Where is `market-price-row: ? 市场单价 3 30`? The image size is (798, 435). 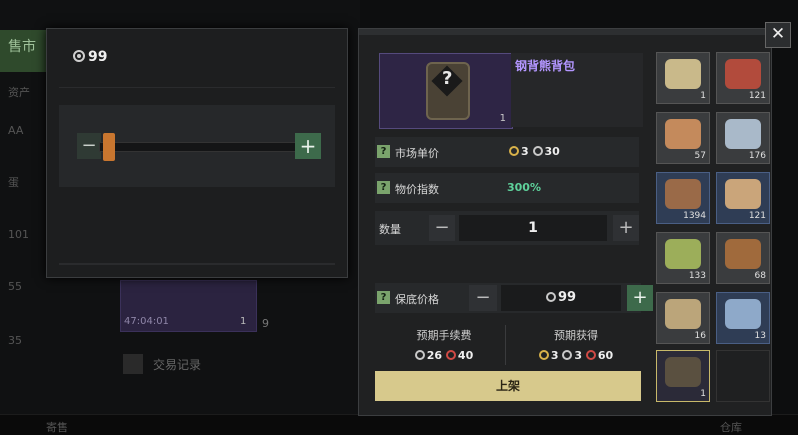
market-price-row: ? 市场单价 3 30 is located at coordinates (507, 152).